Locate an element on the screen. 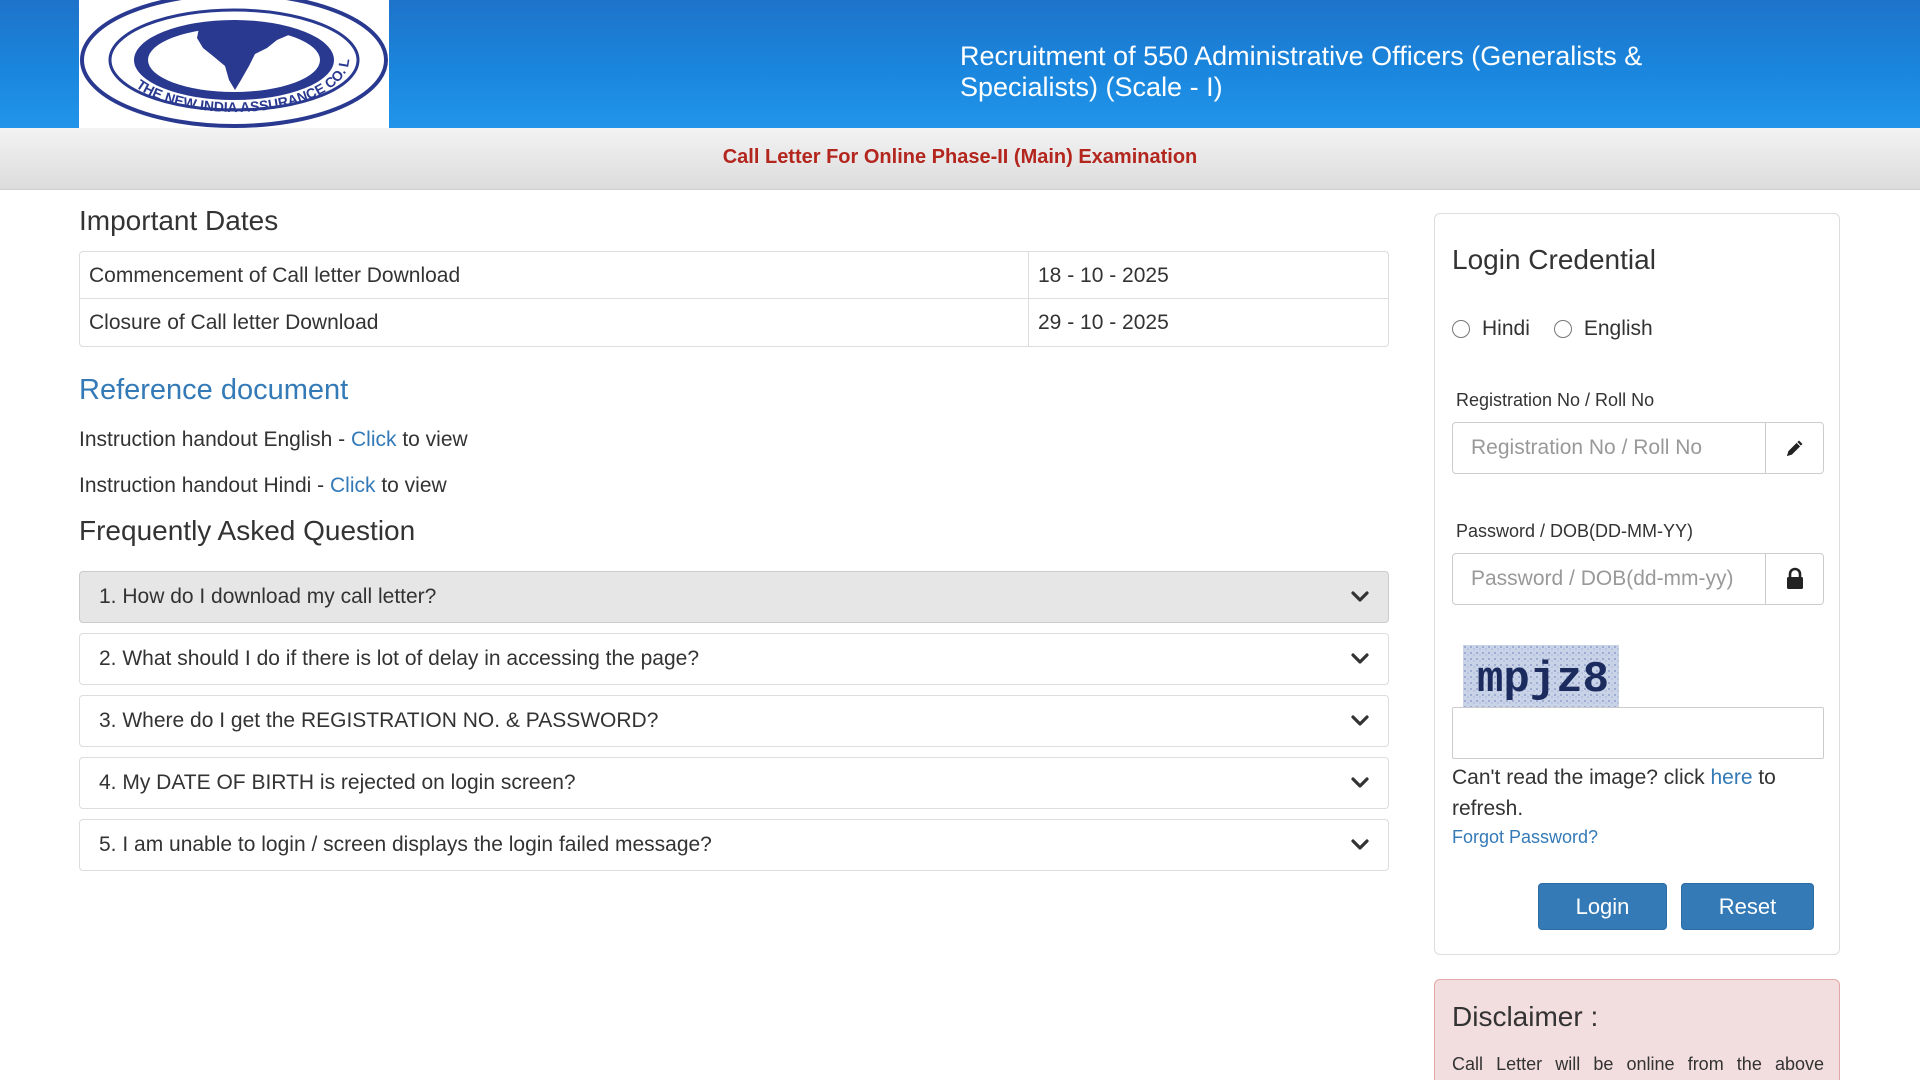 This screenshot has width=1920, height=1080. date-label: Commencement of Call letter Download is located at coordinates (554, 275).